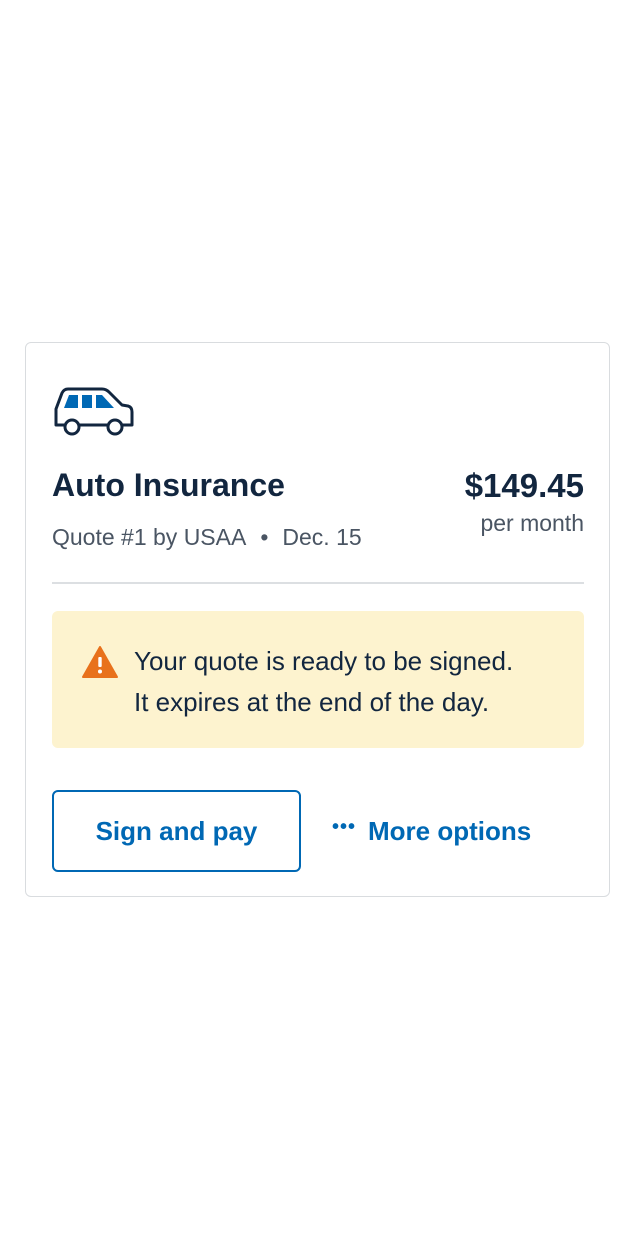  I want to click on quote-meta: Quote #1 by USAA • Dec. 15, so click(207, 537).